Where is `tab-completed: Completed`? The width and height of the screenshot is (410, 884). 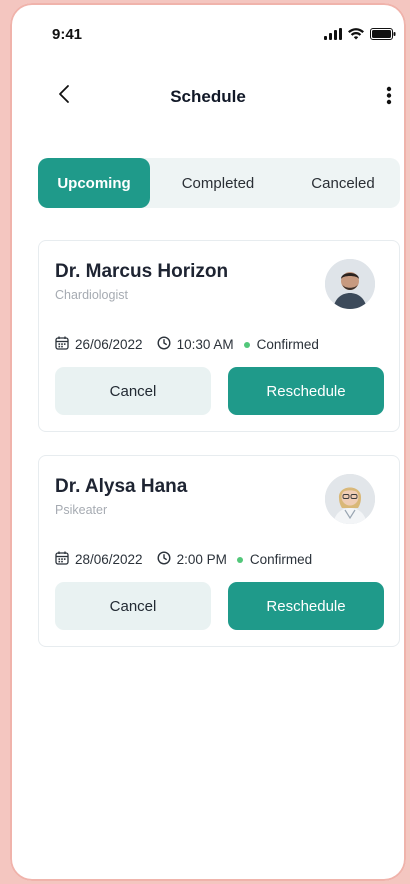
tab-completed: Completed is located at coordinates (218, 183).